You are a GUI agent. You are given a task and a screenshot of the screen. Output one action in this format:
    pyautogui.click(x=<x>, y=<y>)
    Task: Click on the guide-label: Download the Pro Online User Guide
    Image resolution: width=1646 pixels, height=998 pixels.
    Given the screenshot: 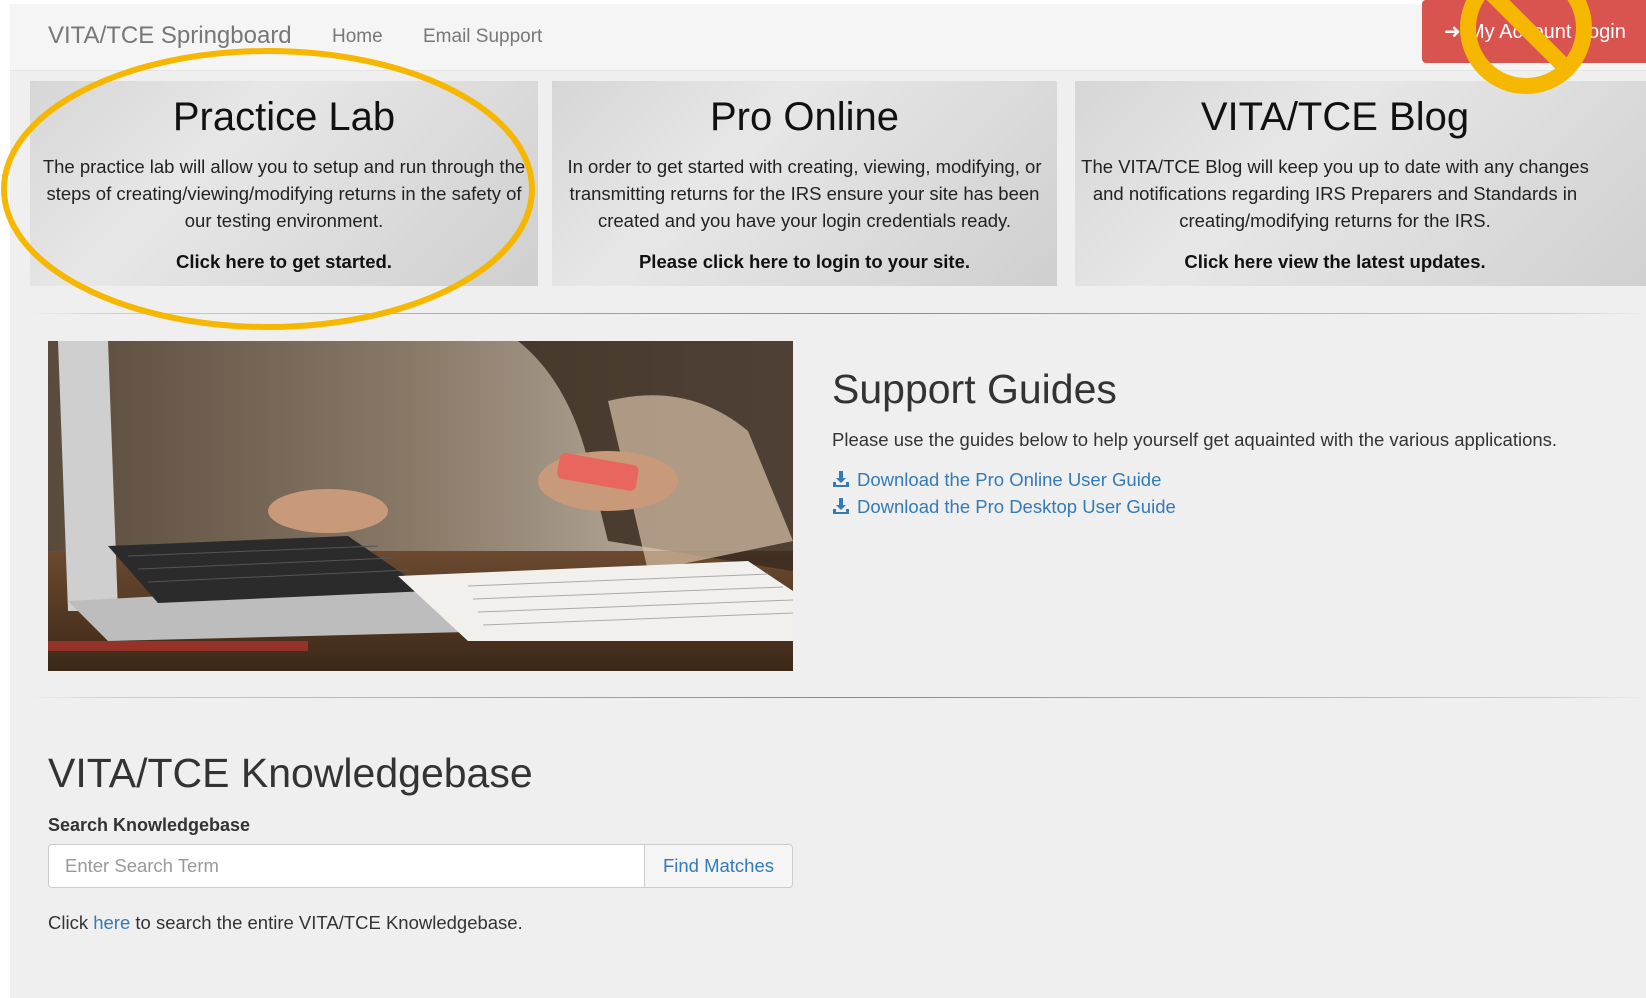 What is the action you would take?
    pyautogui.click(x=1009, y=479)
    